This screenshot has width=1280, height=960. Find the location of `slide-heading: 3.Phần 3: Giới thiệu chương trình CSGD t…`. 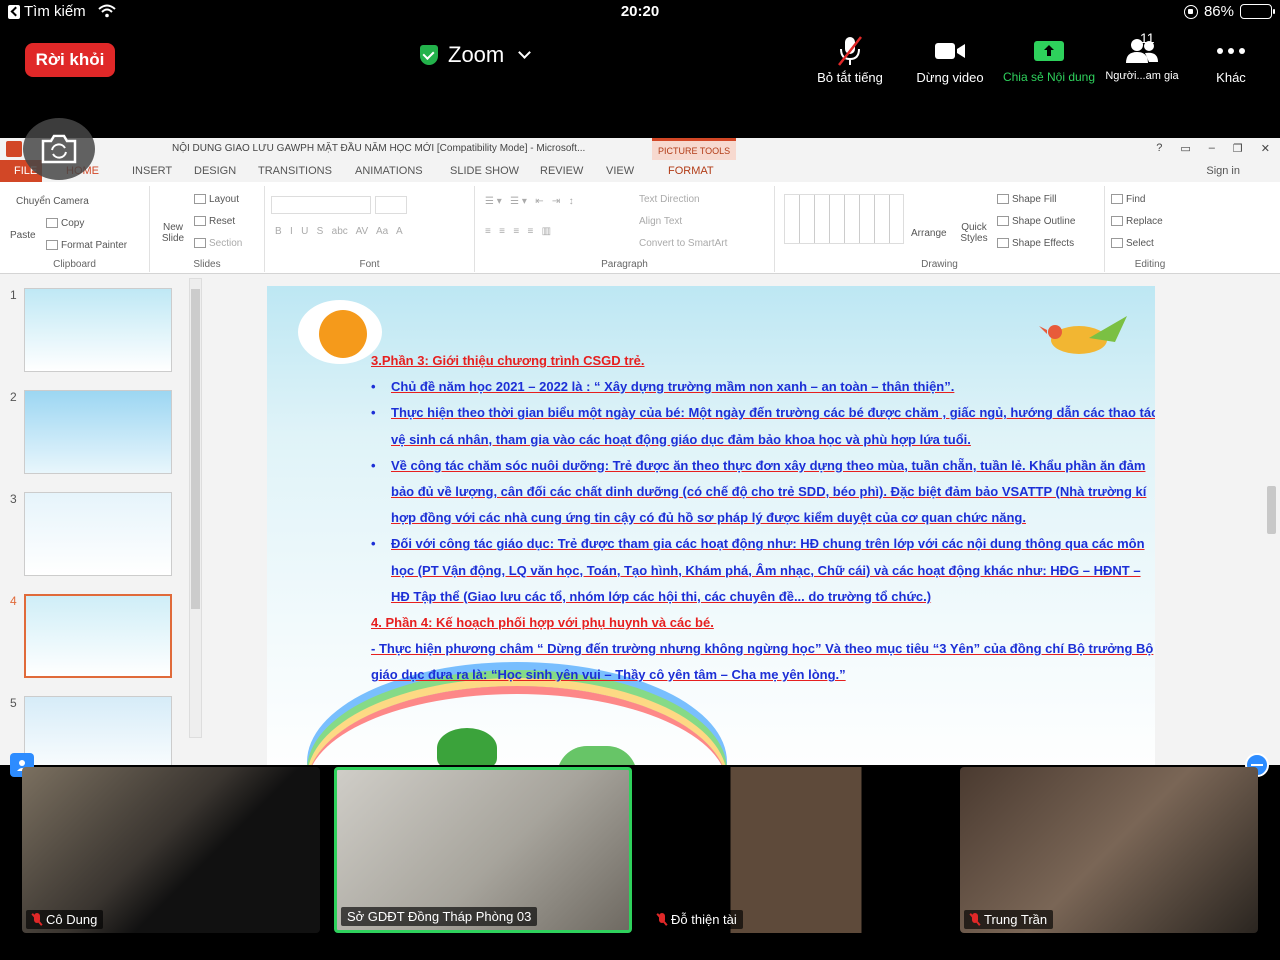

slide-heading: 3.Phần 3: Giới thiệu chương trình CSGD t… is located at coordinates (508, 360).